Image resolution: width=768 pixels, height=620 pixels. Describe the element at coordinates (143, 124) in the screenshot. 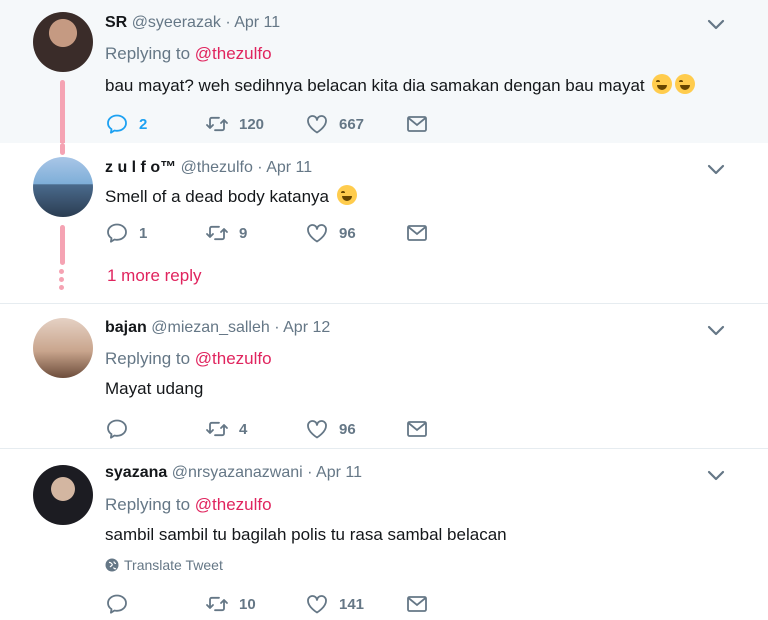

I see `reply-count: 2` at that location.